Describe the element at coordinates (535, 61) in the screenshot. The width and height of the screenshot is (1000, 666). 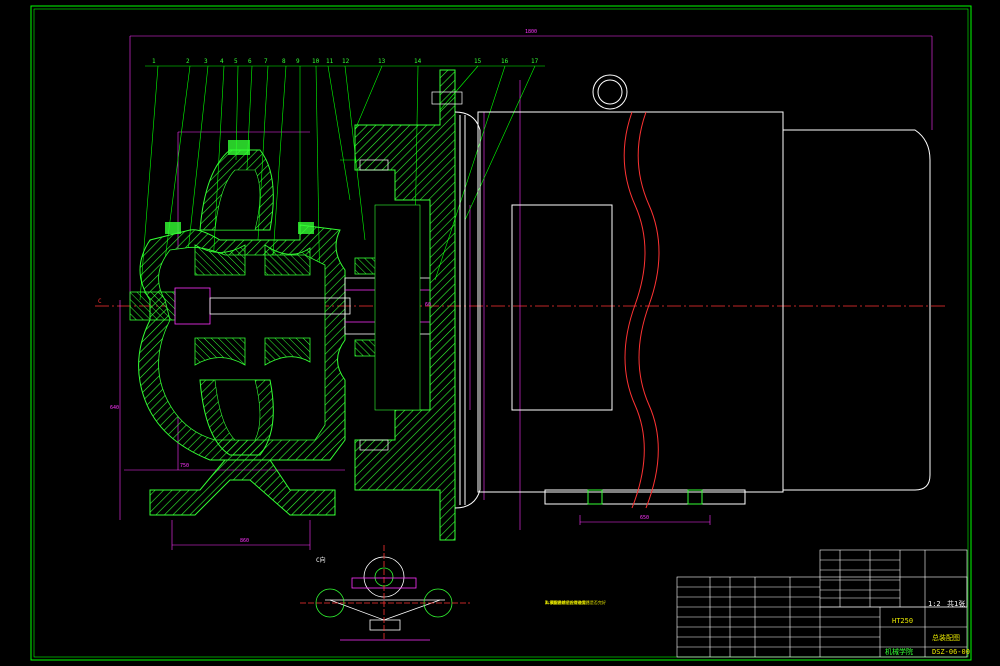
I see `part-number: 17` at that location.